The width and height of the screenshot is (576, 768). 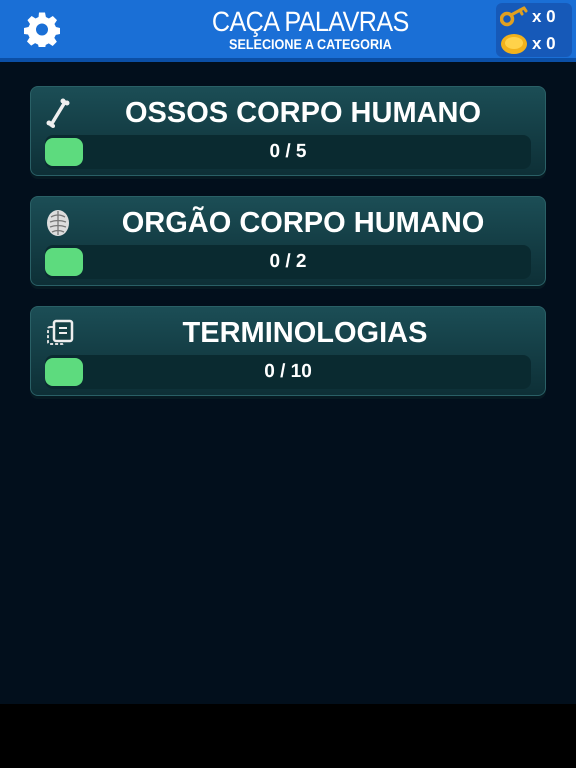 I want to click on app-title: CAÇA PALAVRAS, so click(x=310, y=22).